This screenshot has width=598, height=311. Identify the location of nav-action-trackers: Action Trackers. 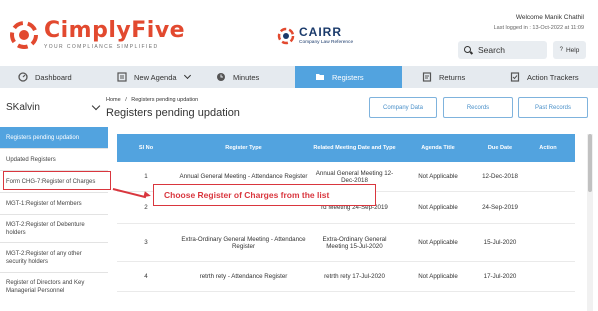
(547, 77).